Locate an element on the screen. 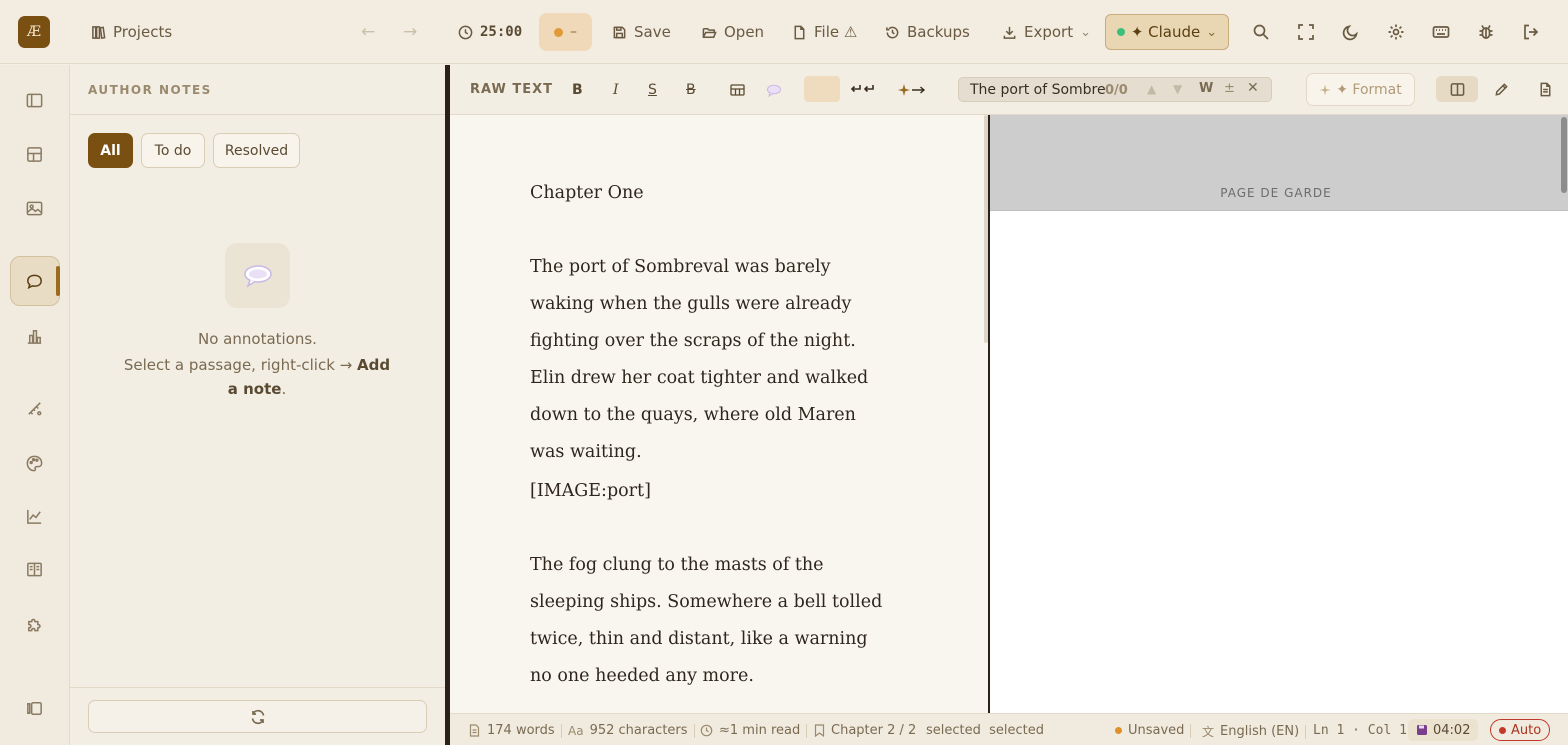 Image resolution: width=1568 pixels, height=745 pixels. collapse-icon is located at coordinates (34, 708).